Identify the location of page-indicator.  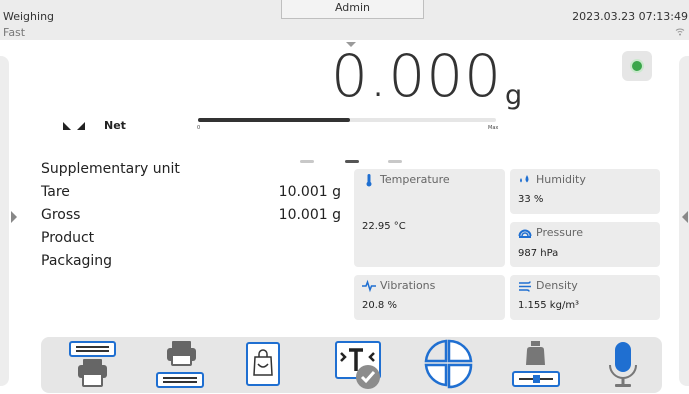
(352, 162).